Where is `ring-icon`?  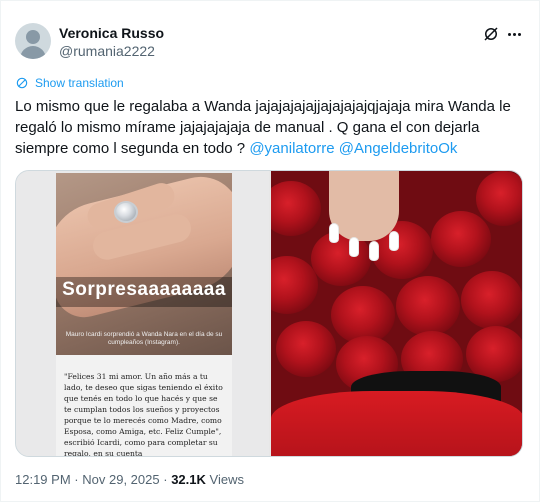 ring-icon is located at coordinates (126, 212).